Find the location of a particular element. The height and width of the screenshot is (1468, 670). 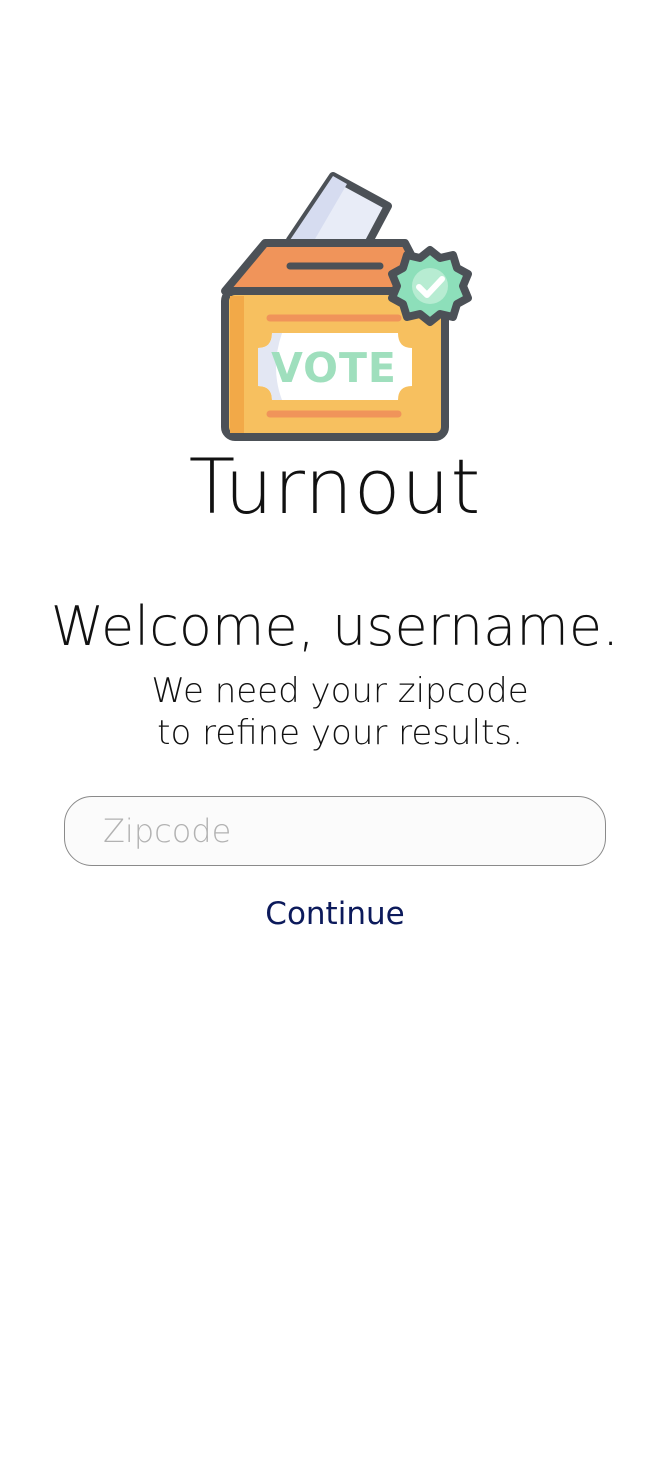

ballot-box-vote-icon: VOTE is located at coordinates (345, 308).